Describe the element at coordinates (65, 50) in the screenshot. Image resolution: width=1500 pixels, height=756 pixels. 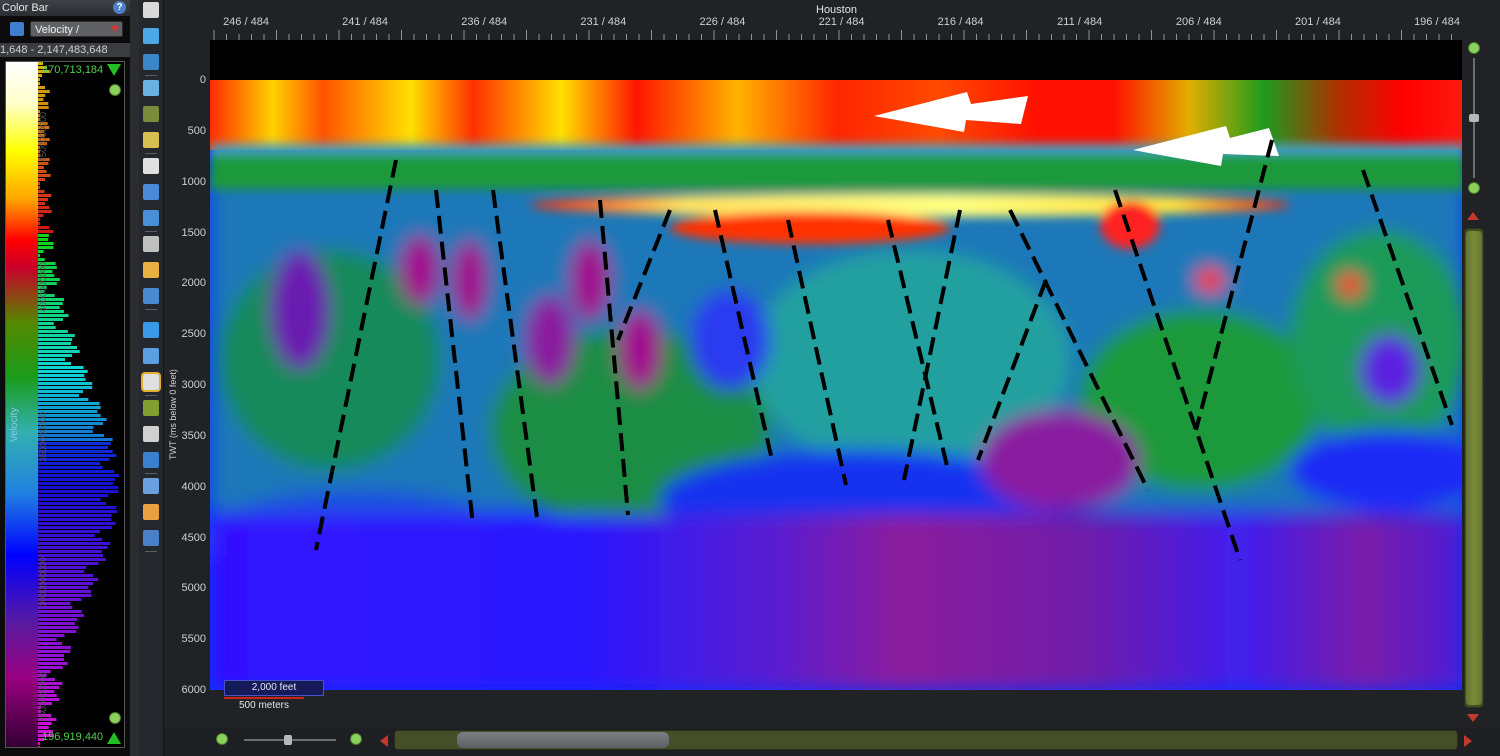
I see `range-readout: 1,648 - 2,147,483,648` at that location.